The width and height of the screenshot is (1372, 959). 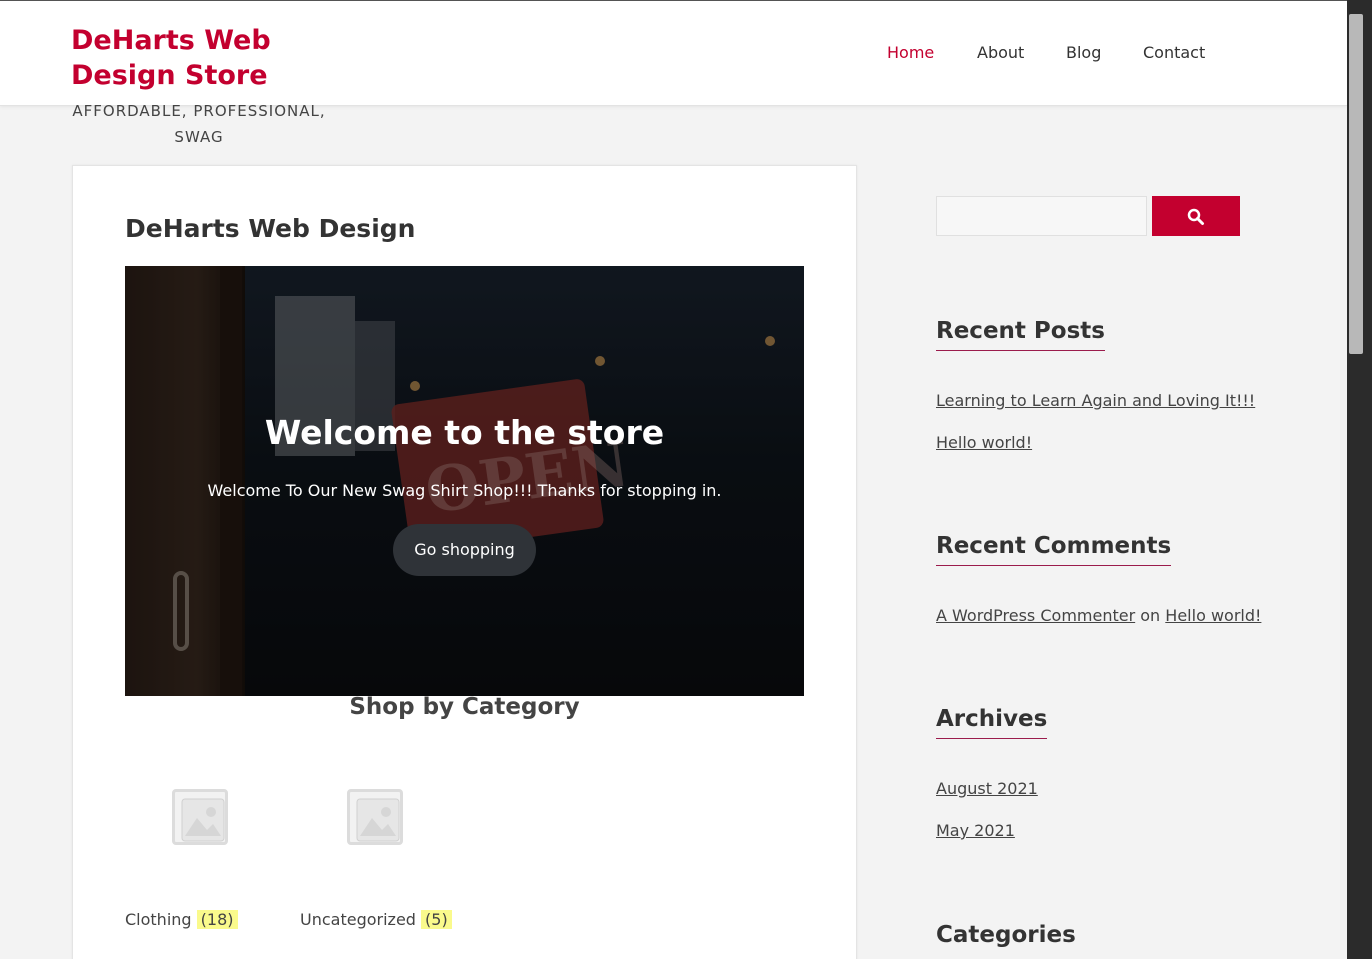 What do you see at coordinates (910, 52) in the screenshot?
I see `nav-home: Home` at bounding box center [910, 52].